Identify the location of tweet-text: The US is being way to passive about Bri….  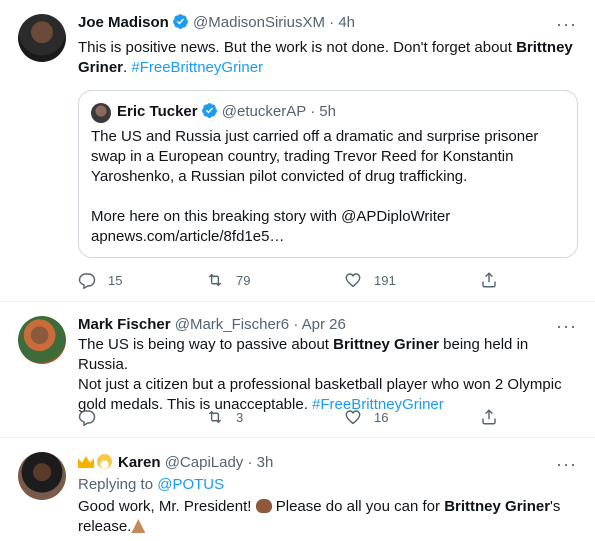
(328, 375).